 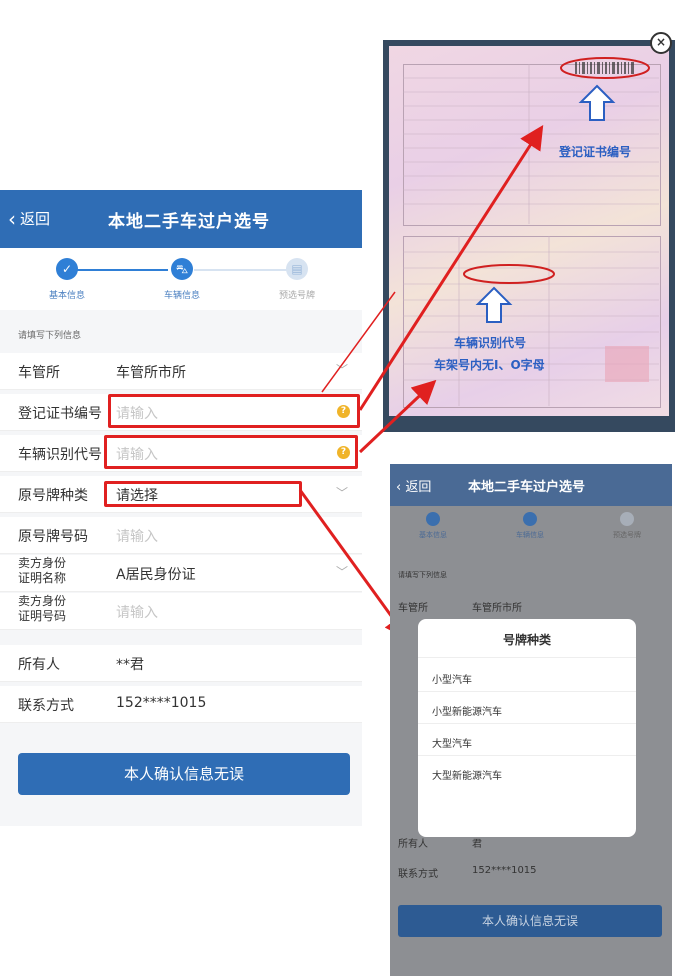 I want to click on car-icon, so click(x=530, y=519).